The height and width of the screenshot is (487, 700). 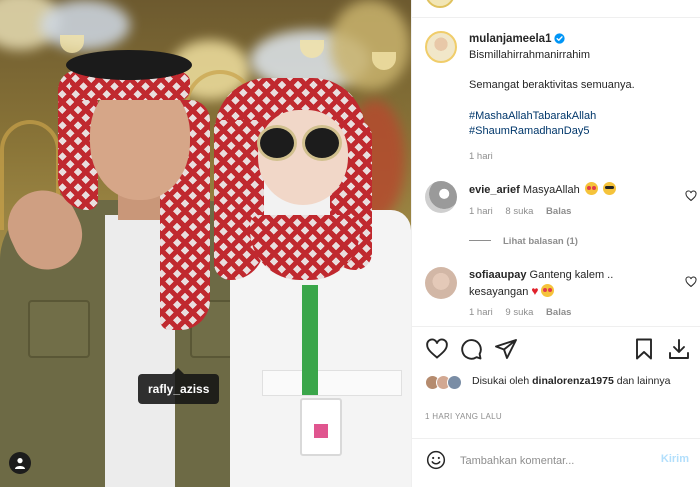 I want to click on post-comment-button: Kirim, so click(x=675, y=459).